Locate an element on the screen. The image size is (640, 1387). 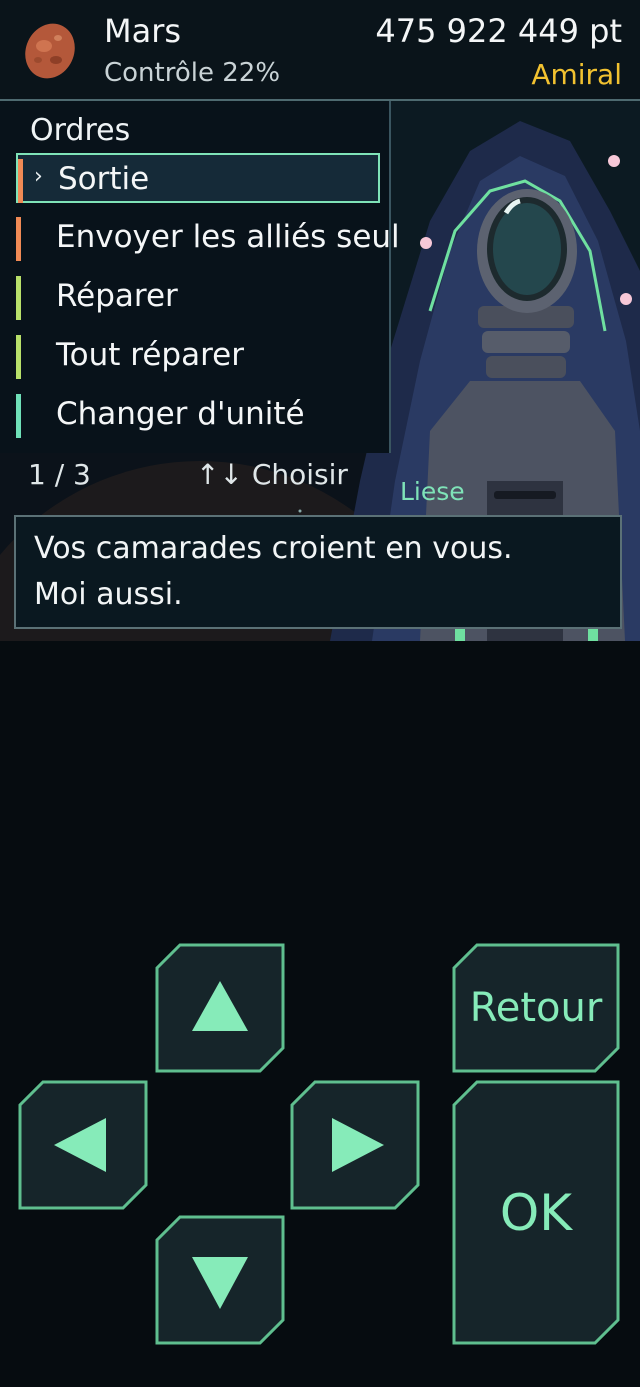
dpad-right-button is located at coordinates (355, 1145).